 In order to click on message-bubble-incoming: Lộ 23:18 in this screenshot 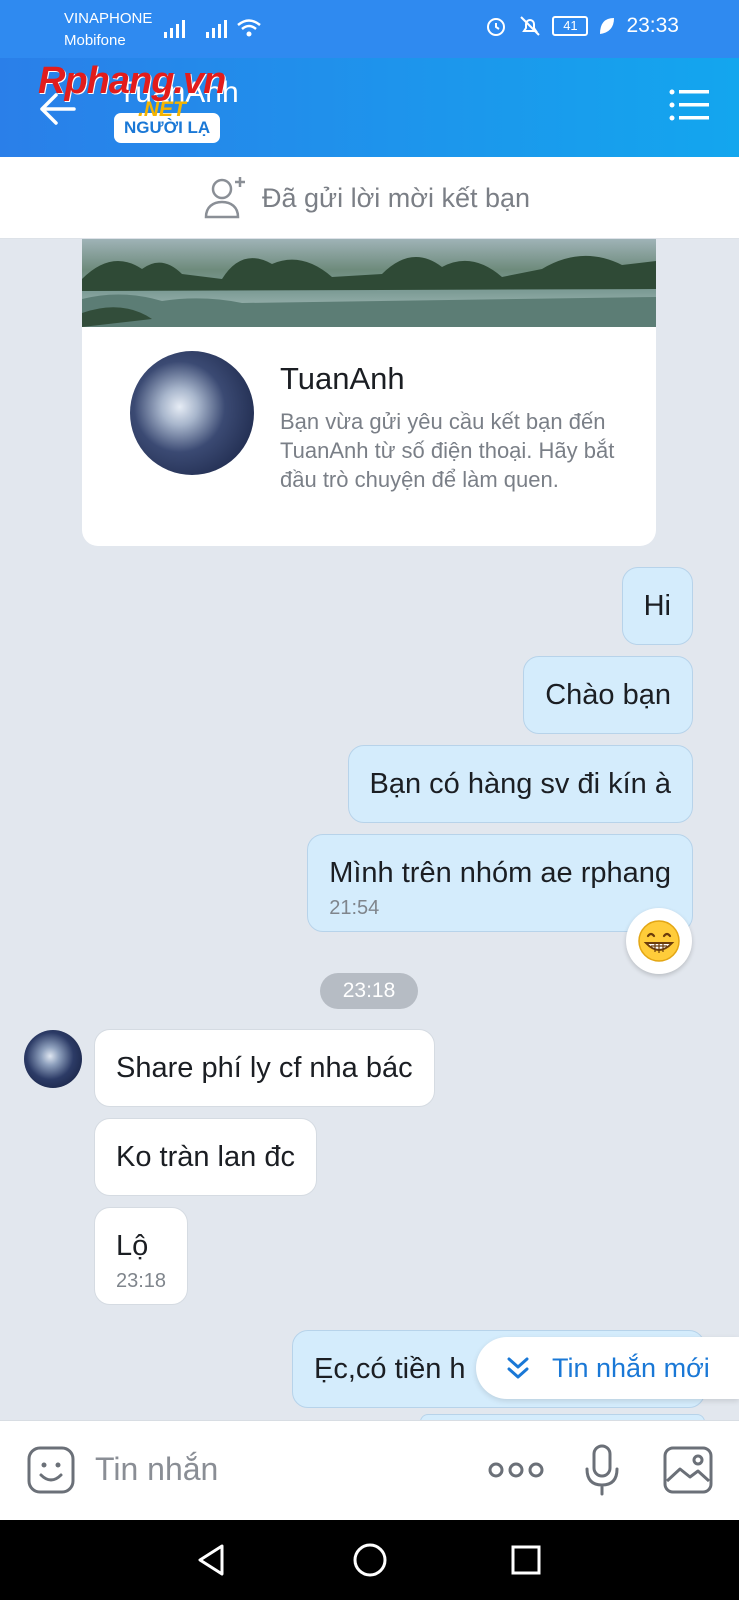, I will do `click(141, 1256)`.